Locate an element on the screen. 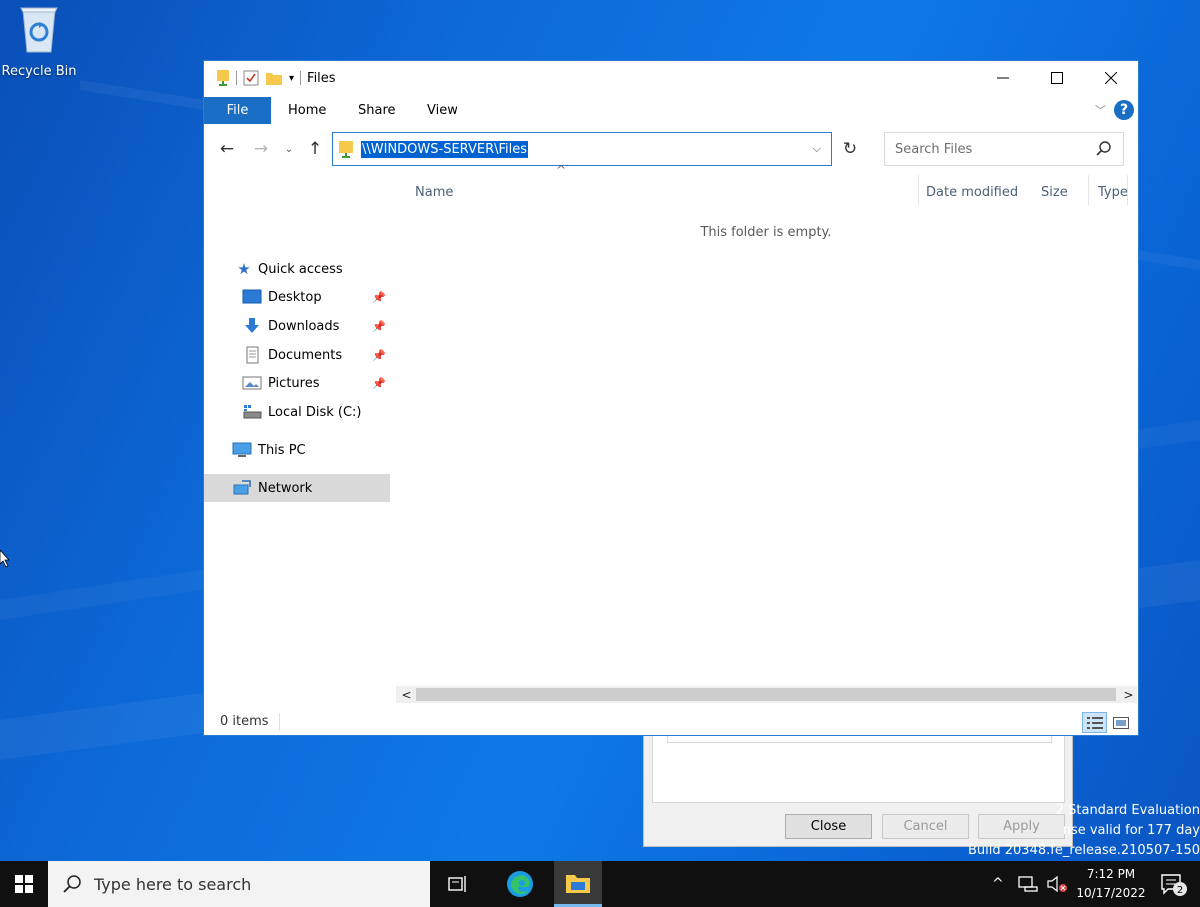 The image size is (1200, 907). scroll-right-icon: > is located at coordinates (1128, 694).